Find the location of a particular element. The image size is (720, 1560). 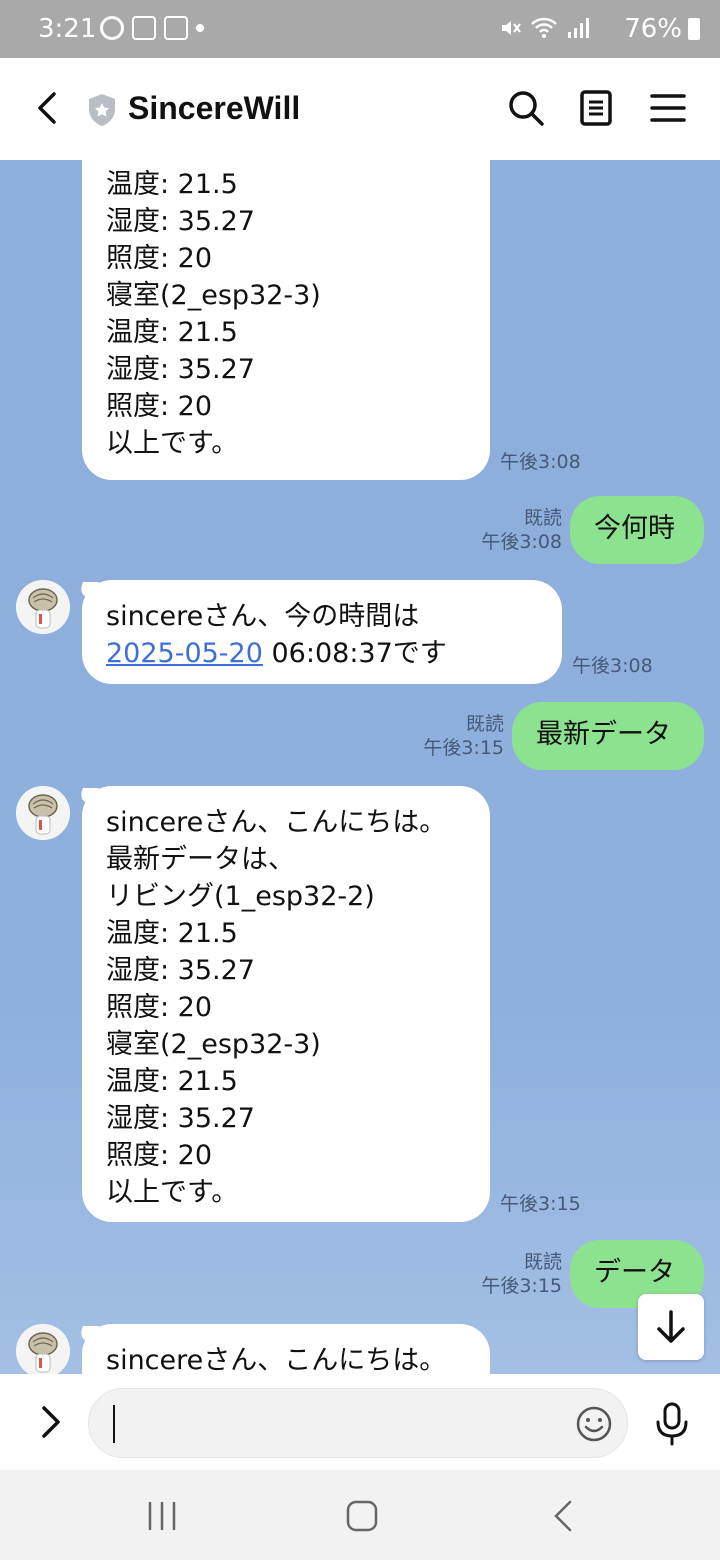

dot-icon is located at coordinates (200, 28).